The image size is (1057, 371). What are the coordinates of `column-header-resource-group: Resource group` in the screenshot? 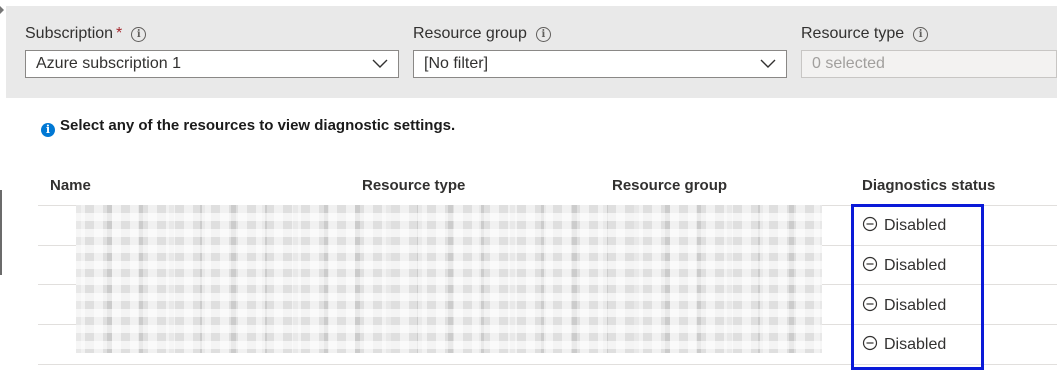 It's located at (669, 185).